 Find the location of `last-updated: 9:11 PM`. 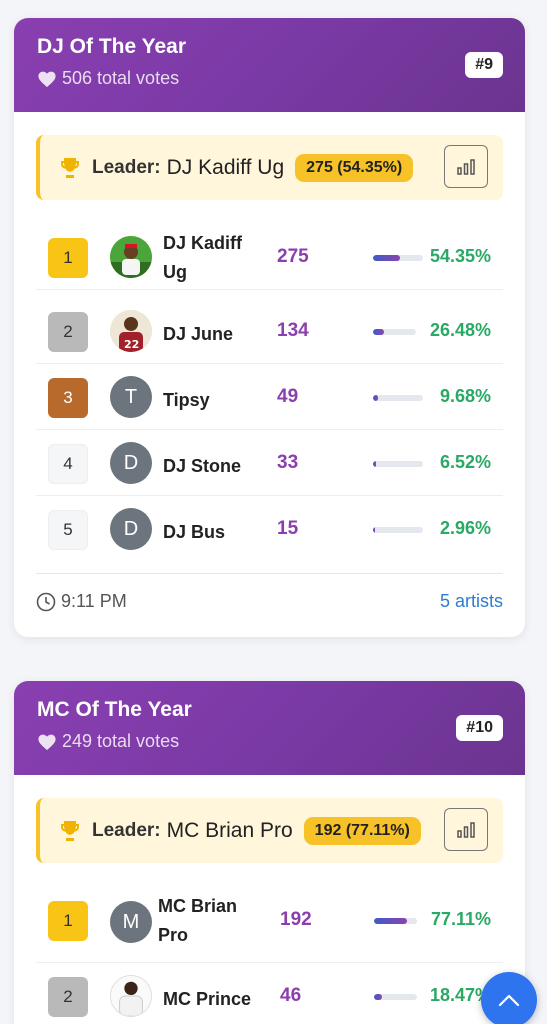

last-updated: 9:11 PM is located at coordinates (81, 601).